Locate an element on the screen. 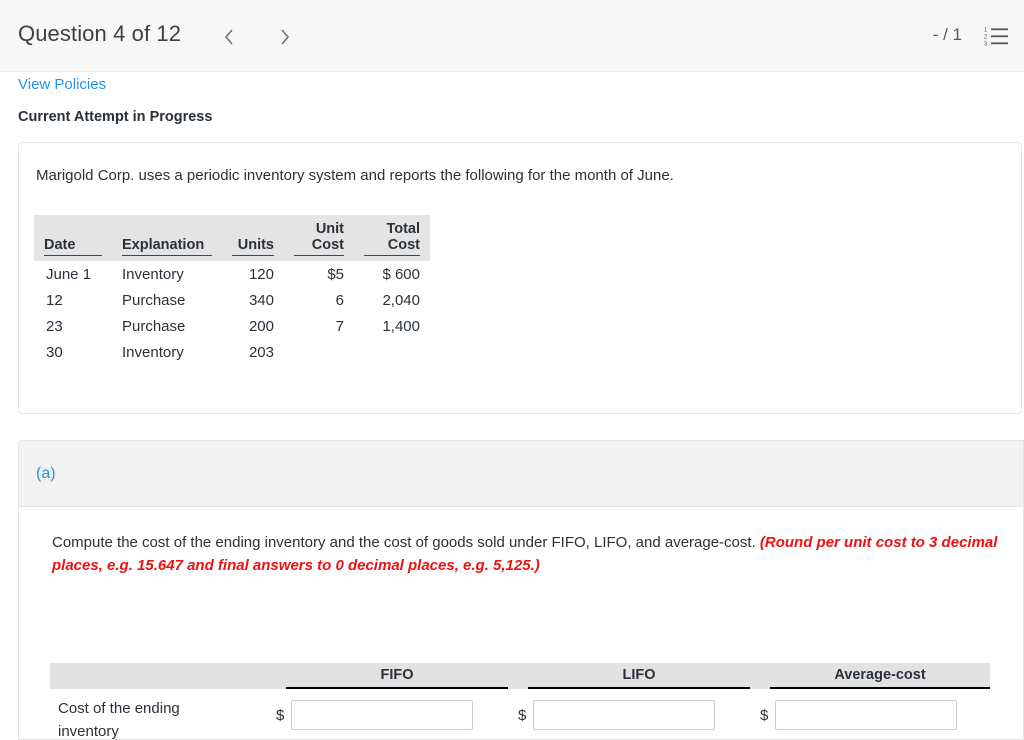 Image resolution: width=1024 pixels, height=740 pixels. answer-row-label: Cost of the ending inventory is located at coordinates (119, 720).